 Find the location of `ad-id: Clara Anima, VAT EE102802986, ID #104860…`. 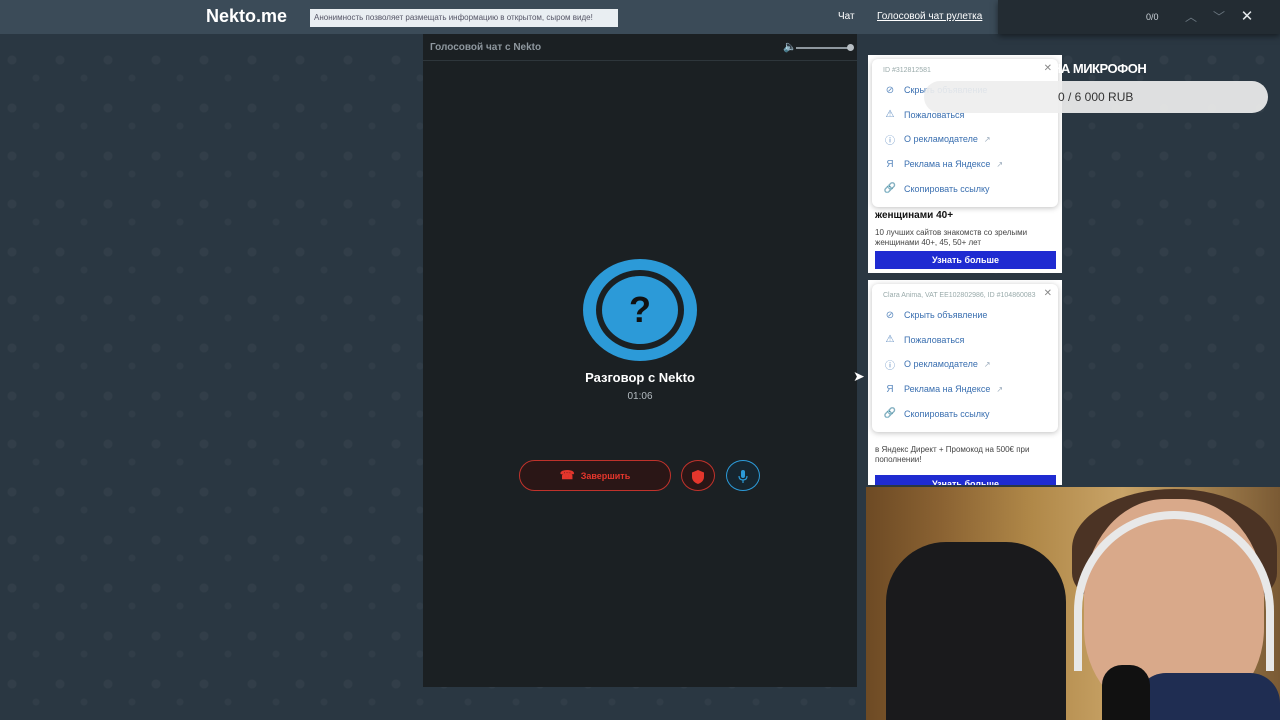

ad-id: Clara Anima, VAT EE102802986, ID #104860… is located at coordinates (959, 295).